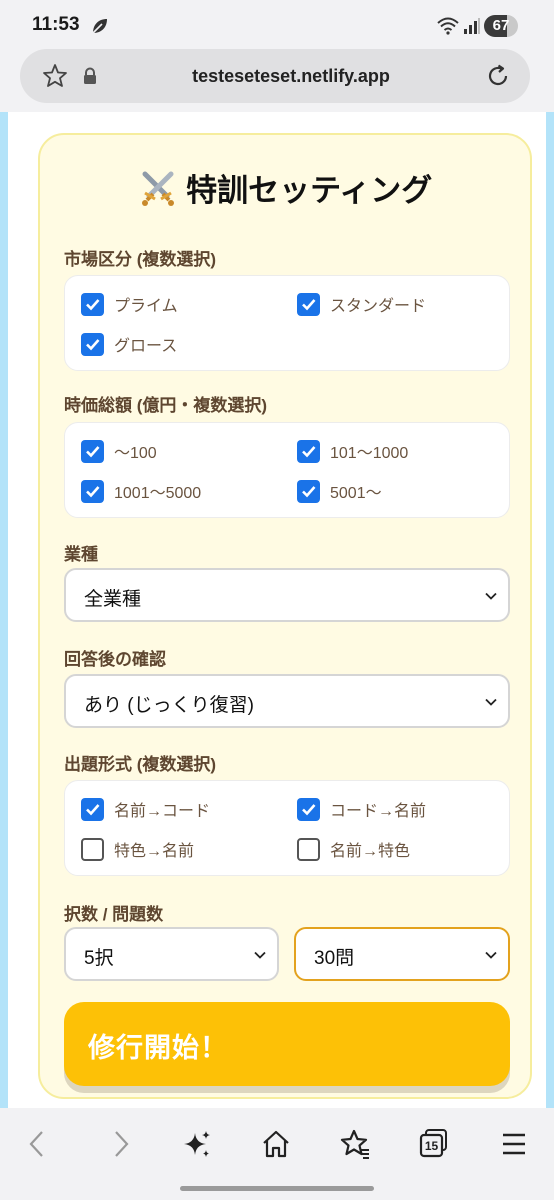 The image size is (554, 1200). What do you see at coordinates (355, 1144) in the screenshot?
I see `bookmarks-star-icon` at bounding box center [355, 1144].